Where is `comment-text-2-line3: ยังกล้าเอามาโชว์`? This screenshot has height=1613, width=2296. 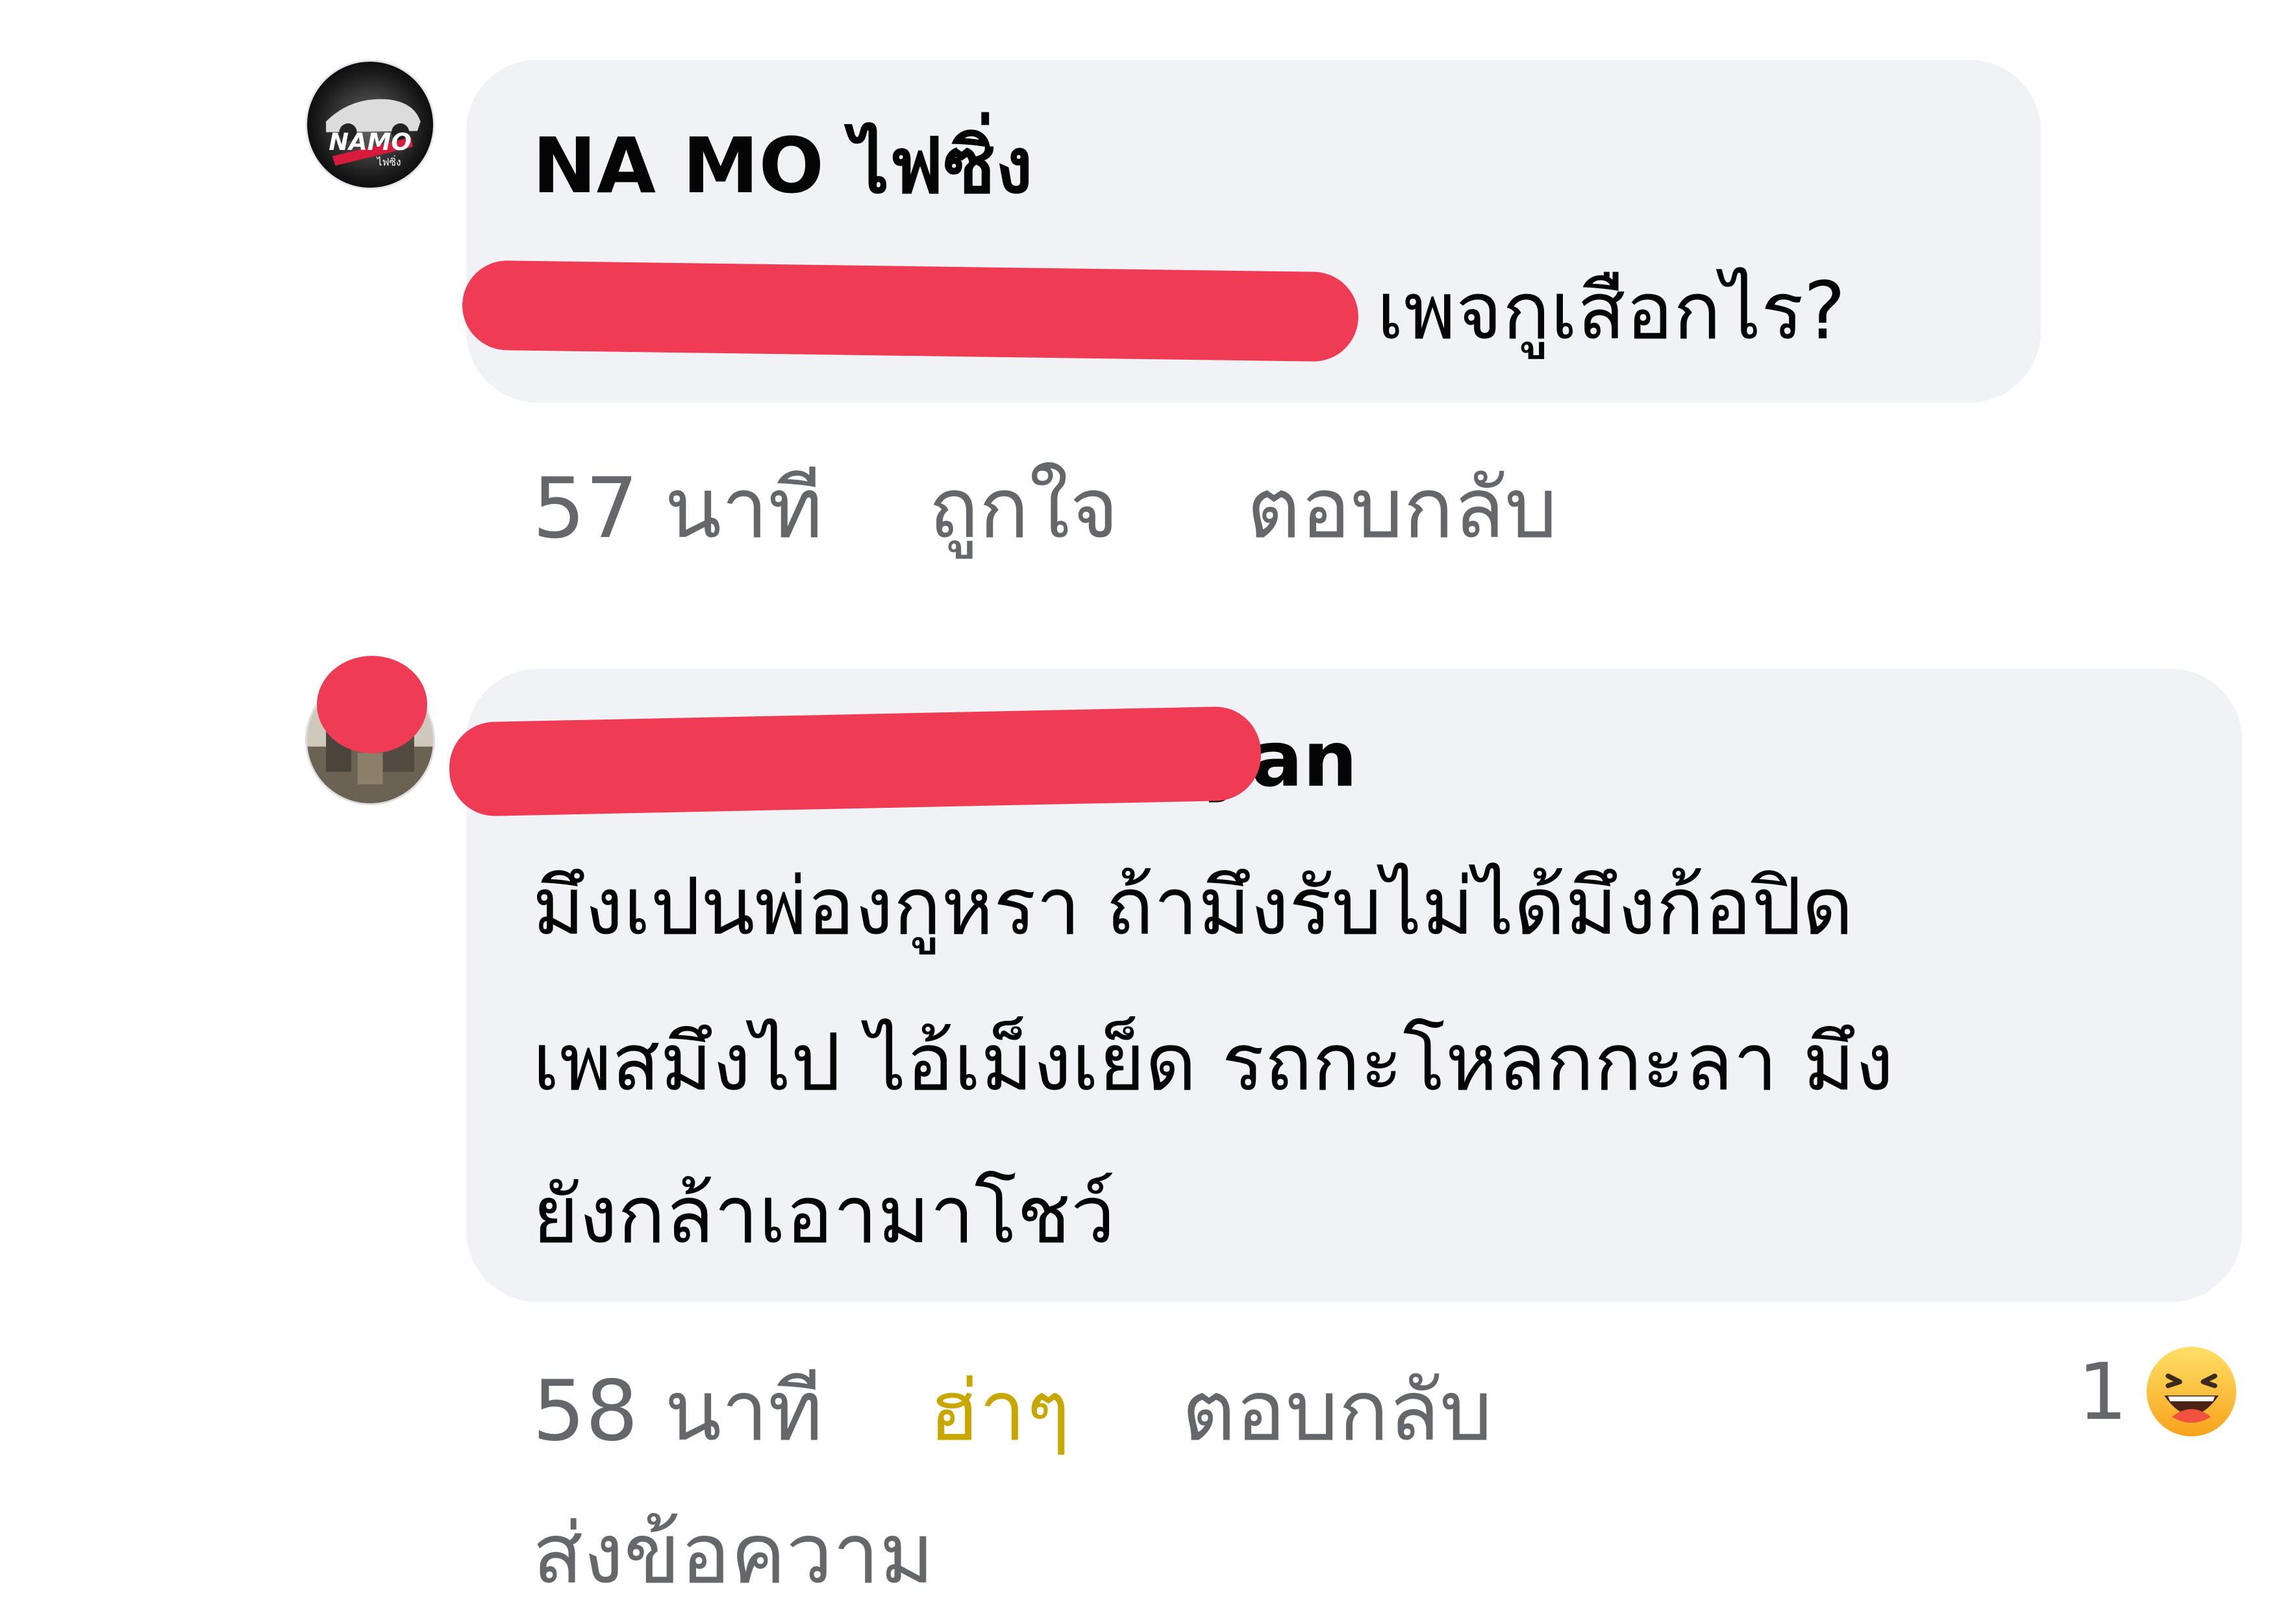
comment-text-2-line3: ยังกล้าเอามาโชว์ is located at coordinates (824, 1215).